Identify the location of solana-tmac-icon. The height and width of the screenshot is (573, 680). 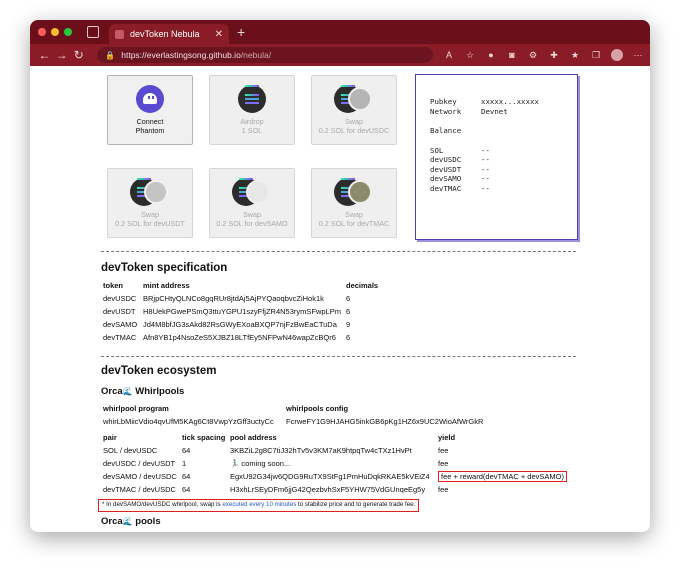
(354, 192).